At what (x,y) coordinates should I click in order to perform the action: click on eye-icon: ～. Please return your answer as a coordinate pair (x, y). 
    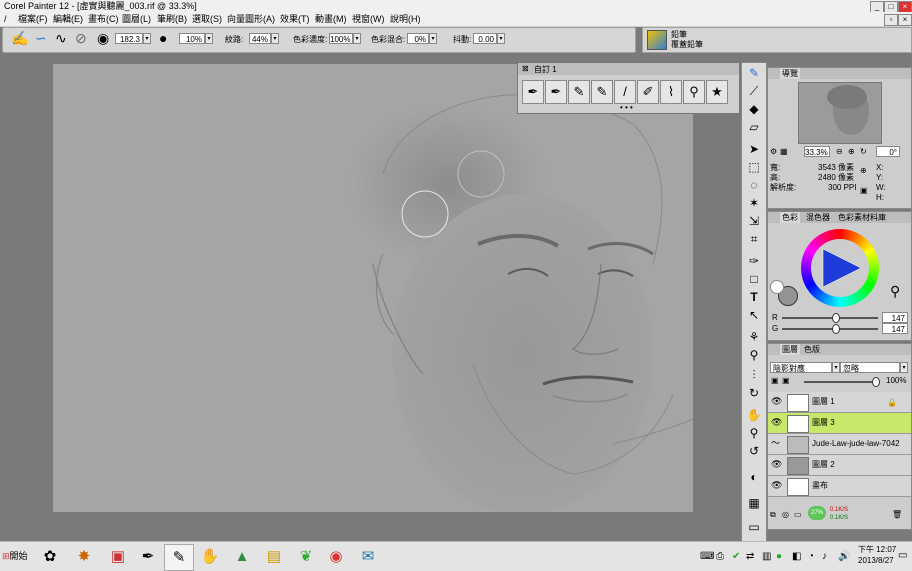
    Looking at the image, I should click on (775, 443).